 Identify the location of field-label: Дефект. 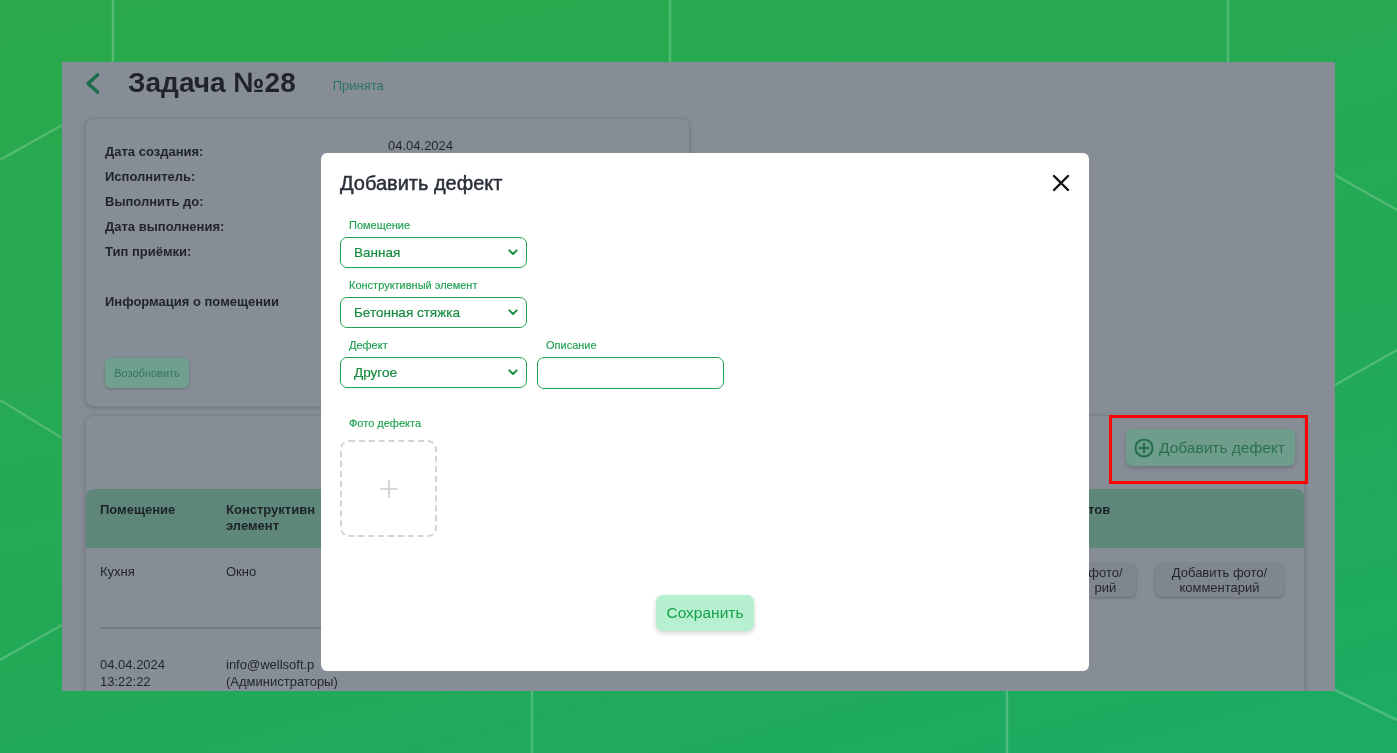
(368, 345).